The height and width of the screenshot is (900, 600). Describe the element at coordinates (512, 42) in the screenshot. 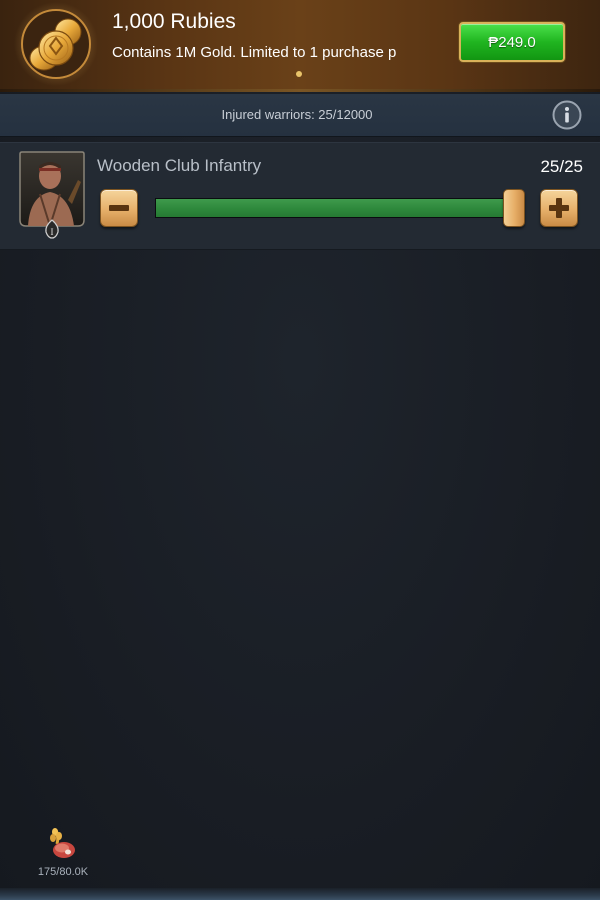

I see `buy-button: ₱249.0` at that location.